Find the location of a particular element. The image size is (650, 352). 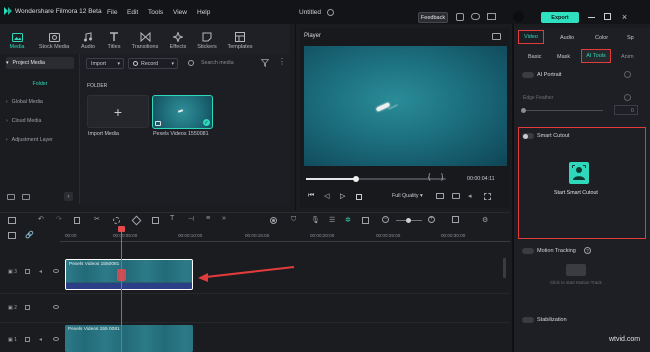

zoom-in-icon: + is located at coordinates (431, 219).